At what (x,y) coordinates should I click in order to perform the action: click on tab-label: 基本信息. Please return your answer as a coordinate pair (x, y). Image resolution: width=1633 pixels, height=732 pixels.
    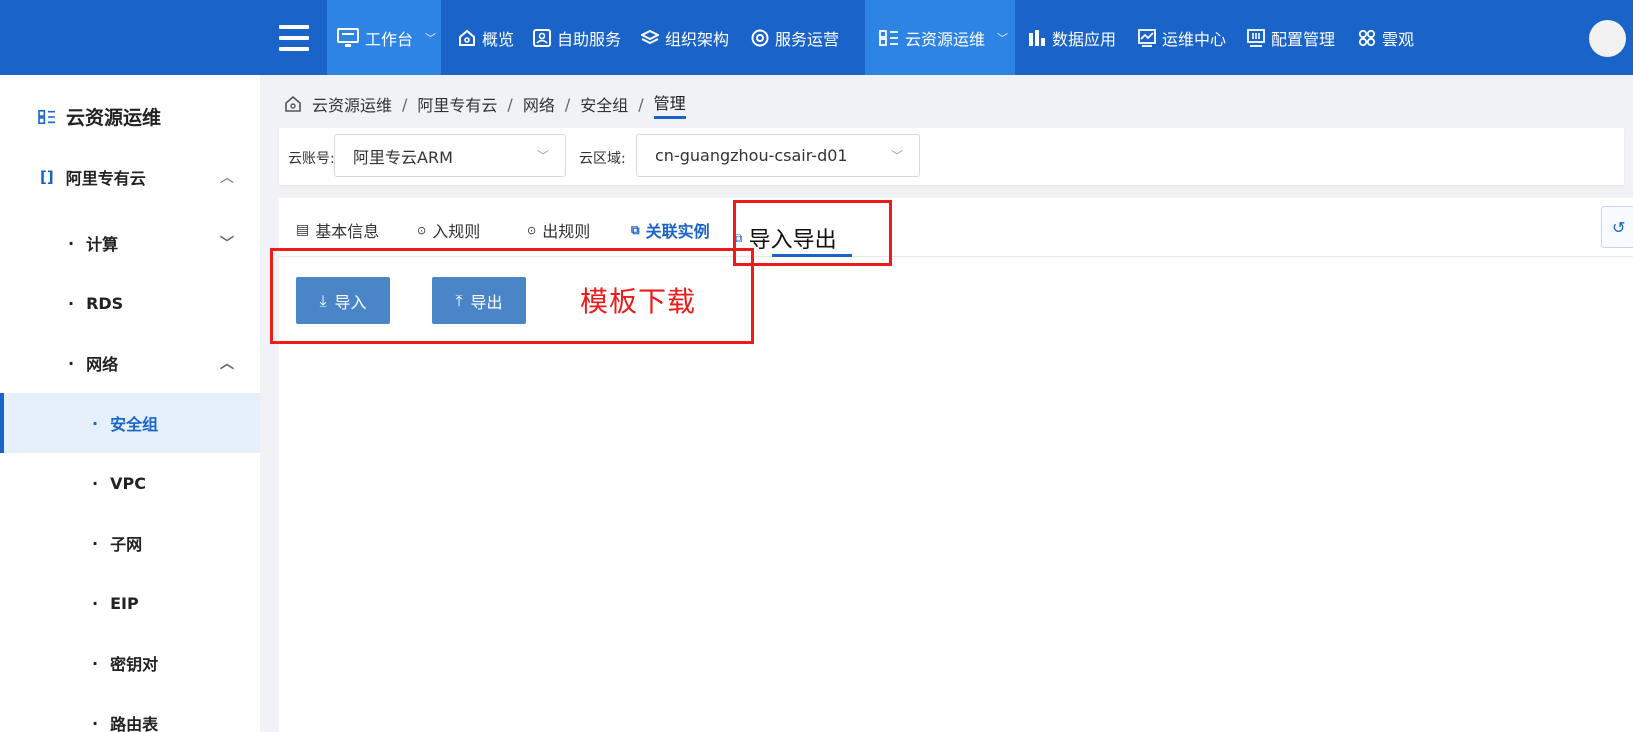
    Looking at the image, I should click on (347, 231).